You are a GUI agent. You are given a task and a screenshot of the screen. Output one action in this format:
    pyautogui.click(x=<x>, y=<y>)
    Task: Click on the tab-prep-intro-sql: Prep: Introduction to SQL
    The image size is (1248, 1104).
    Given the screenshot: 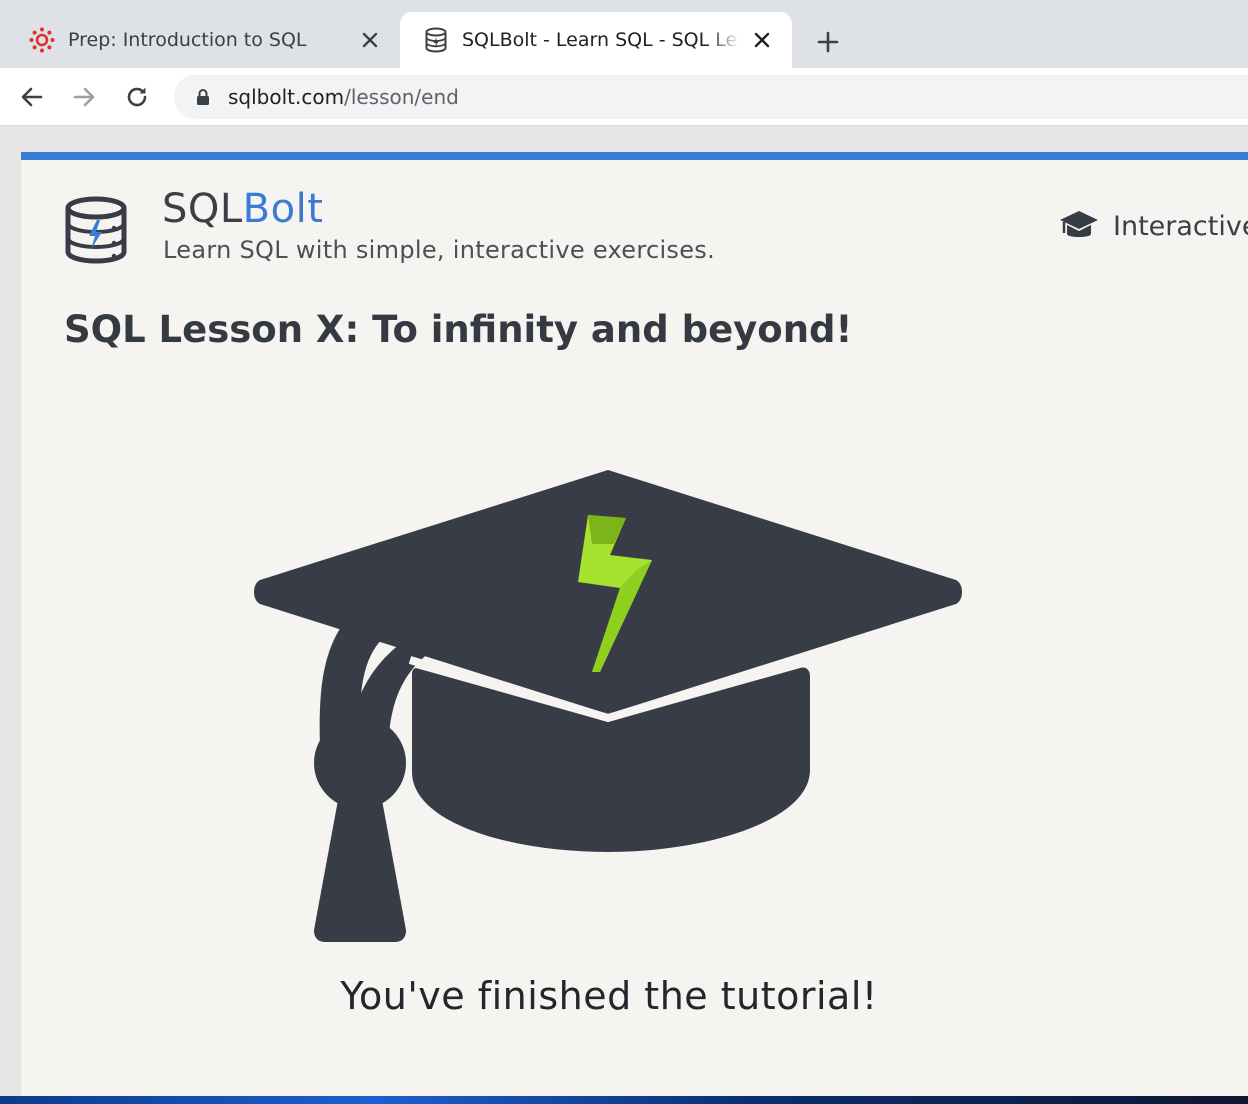 What is the action you would take?
    pyautogui.click(x=200, y=40)
    